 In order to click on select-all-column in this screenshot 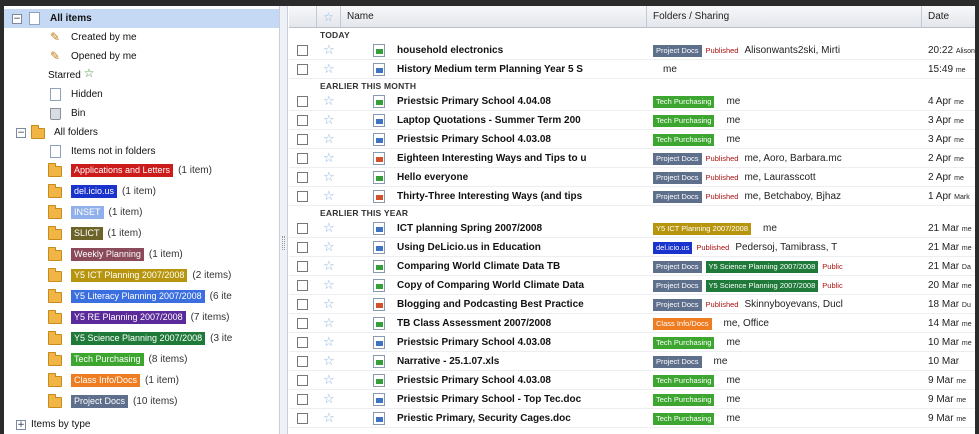, I will do `click(303, 17)`.